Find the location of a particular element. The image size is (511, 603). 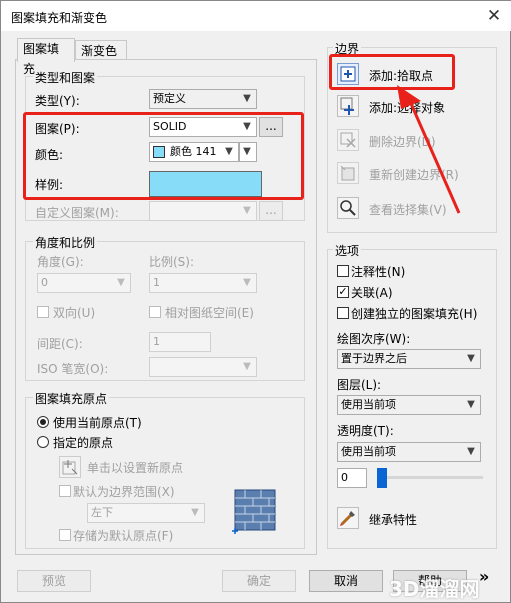

recreate-boundary-icon is located at coordinates (348, 173).